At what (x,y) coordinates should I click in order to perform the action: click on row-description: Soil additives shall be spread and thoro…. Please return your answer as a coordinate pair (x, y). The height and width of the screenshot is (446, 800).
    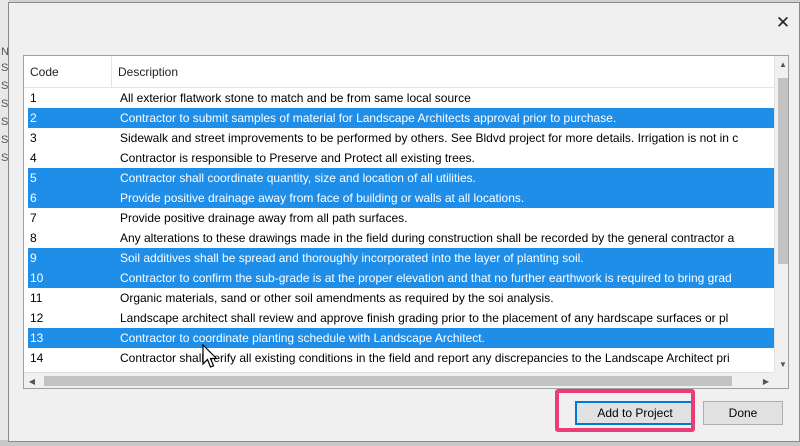
    Looking at the image, I should click on (352, 258).